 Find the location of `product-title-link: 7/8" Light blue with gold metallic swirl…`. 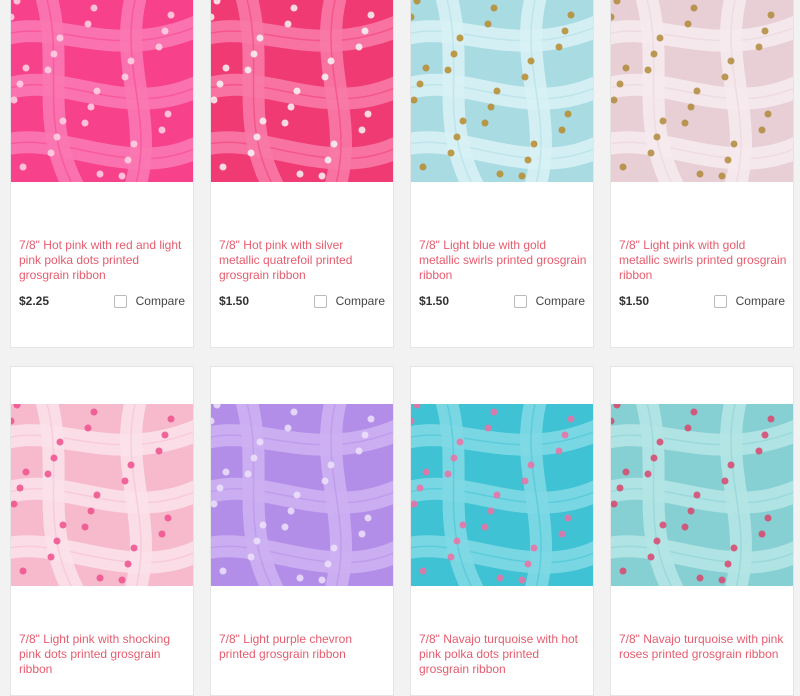

product-title-link: 7/8" Light blue with gold metallic swirl… is located at coordinates (503, 260).